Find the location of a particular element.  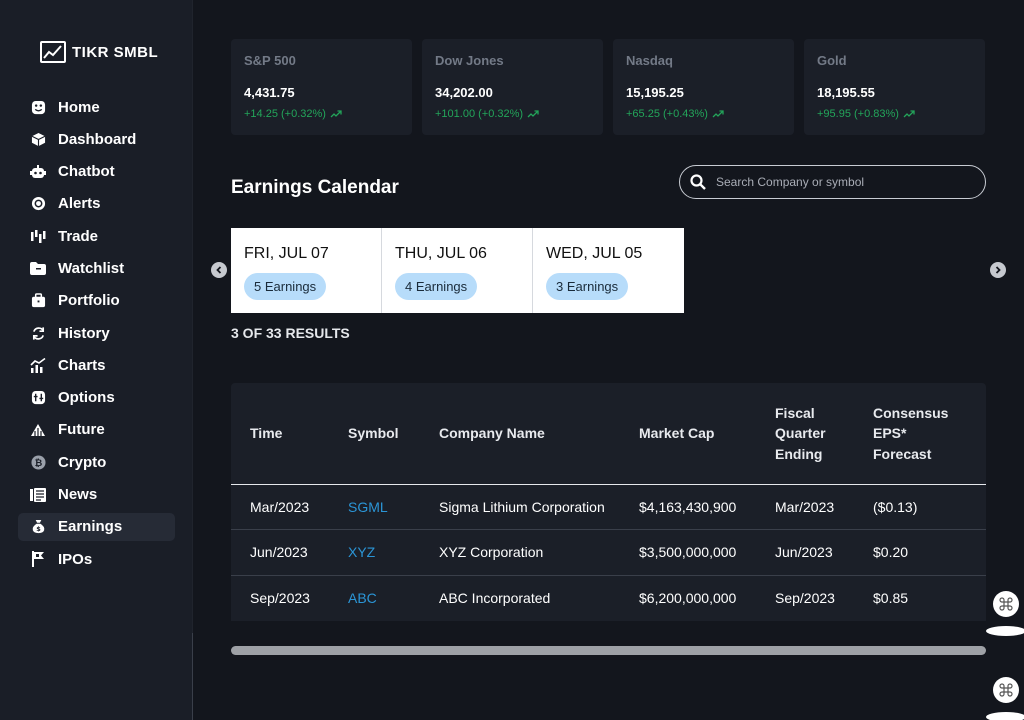

ticker-value: 15,195.25 is located at coordinates (655, 92).